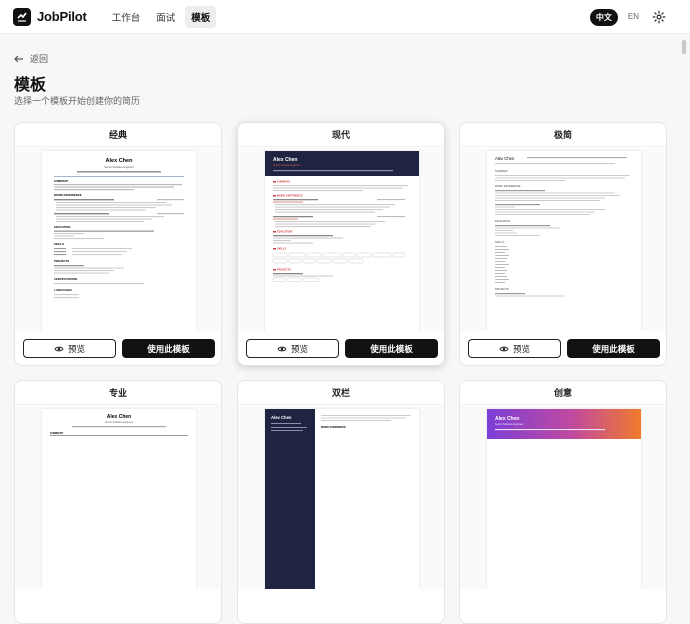  I want to click on logo: JobPilot, so click(50, 16).